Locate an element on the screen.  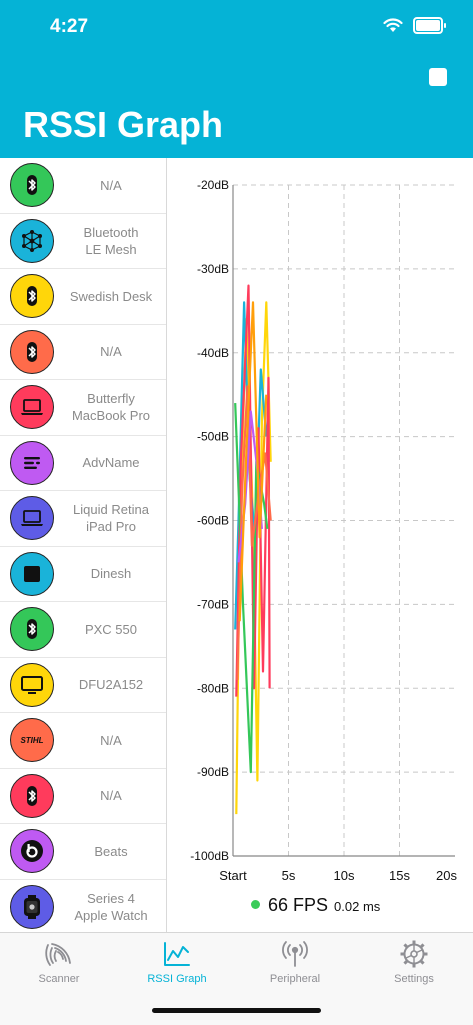
x-tick-label: Start is located at coordinates (233, 875).